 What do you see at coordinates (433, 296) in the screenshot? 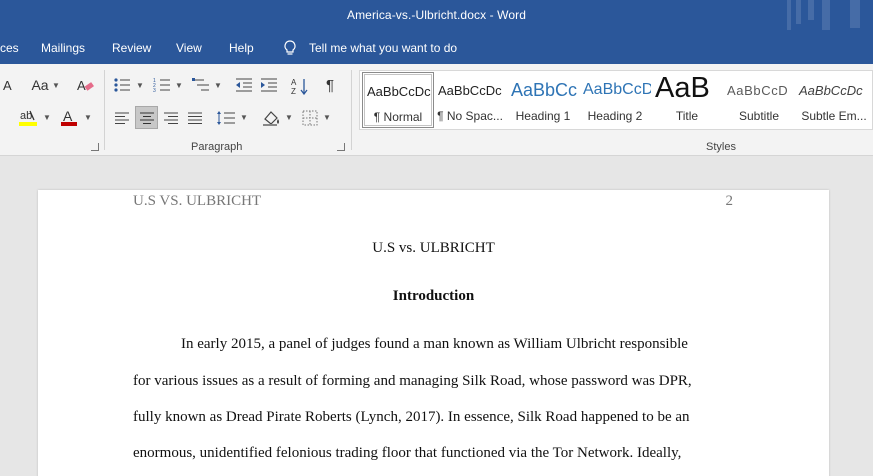
I see `section-heading: Introduction` at bounding box center [433, 296].